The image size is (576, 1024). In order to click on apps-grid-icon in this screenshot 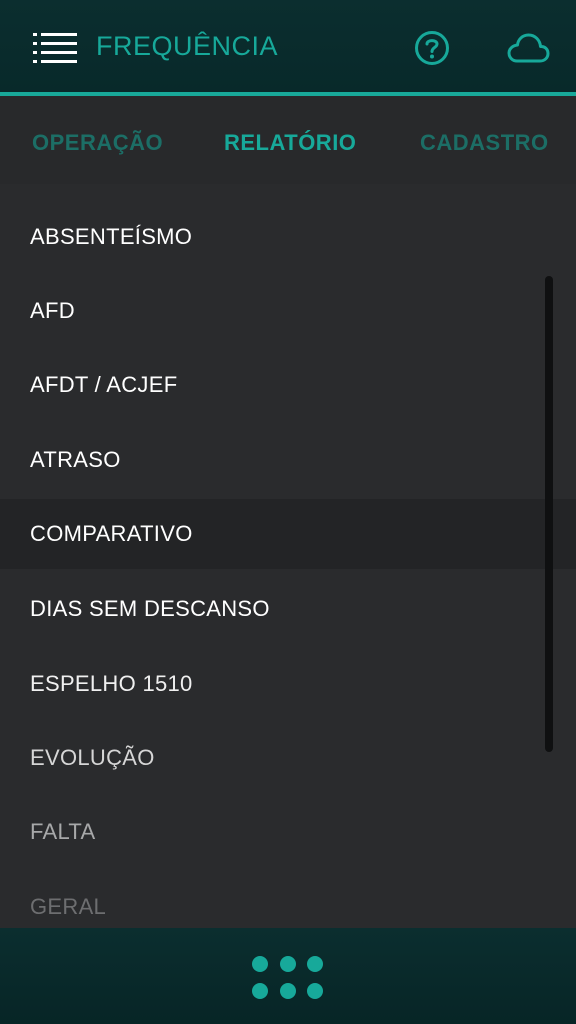, I will do `click(288, 978)`.